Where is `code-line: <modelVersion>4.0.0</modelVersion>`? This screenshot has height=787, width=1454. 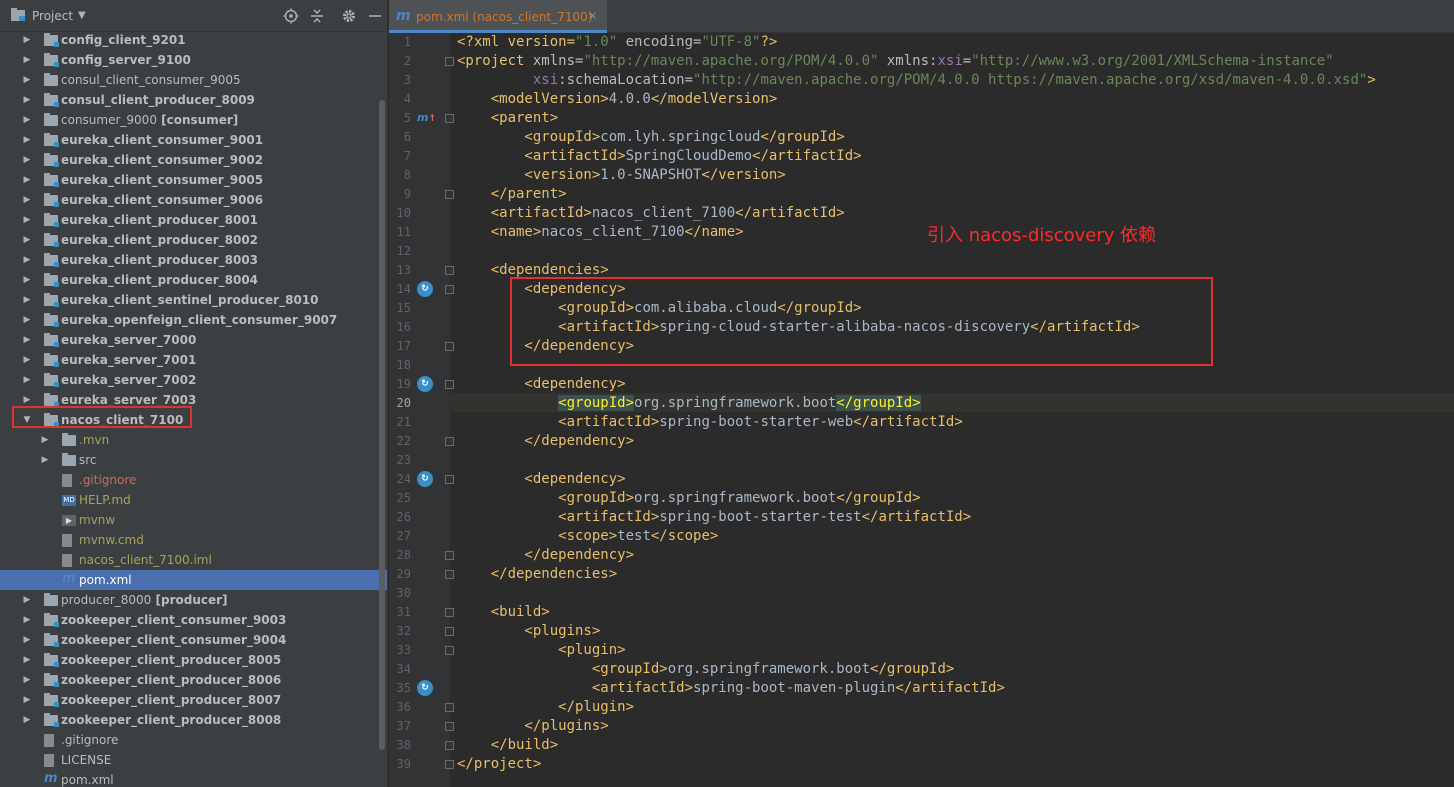 code-line: <modelVersion>4.0.0</modelVersion> is located at coordinates (617, 99).